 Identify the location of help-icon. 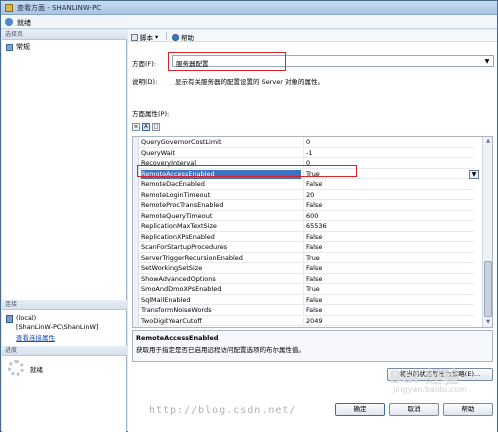
(175, 37).